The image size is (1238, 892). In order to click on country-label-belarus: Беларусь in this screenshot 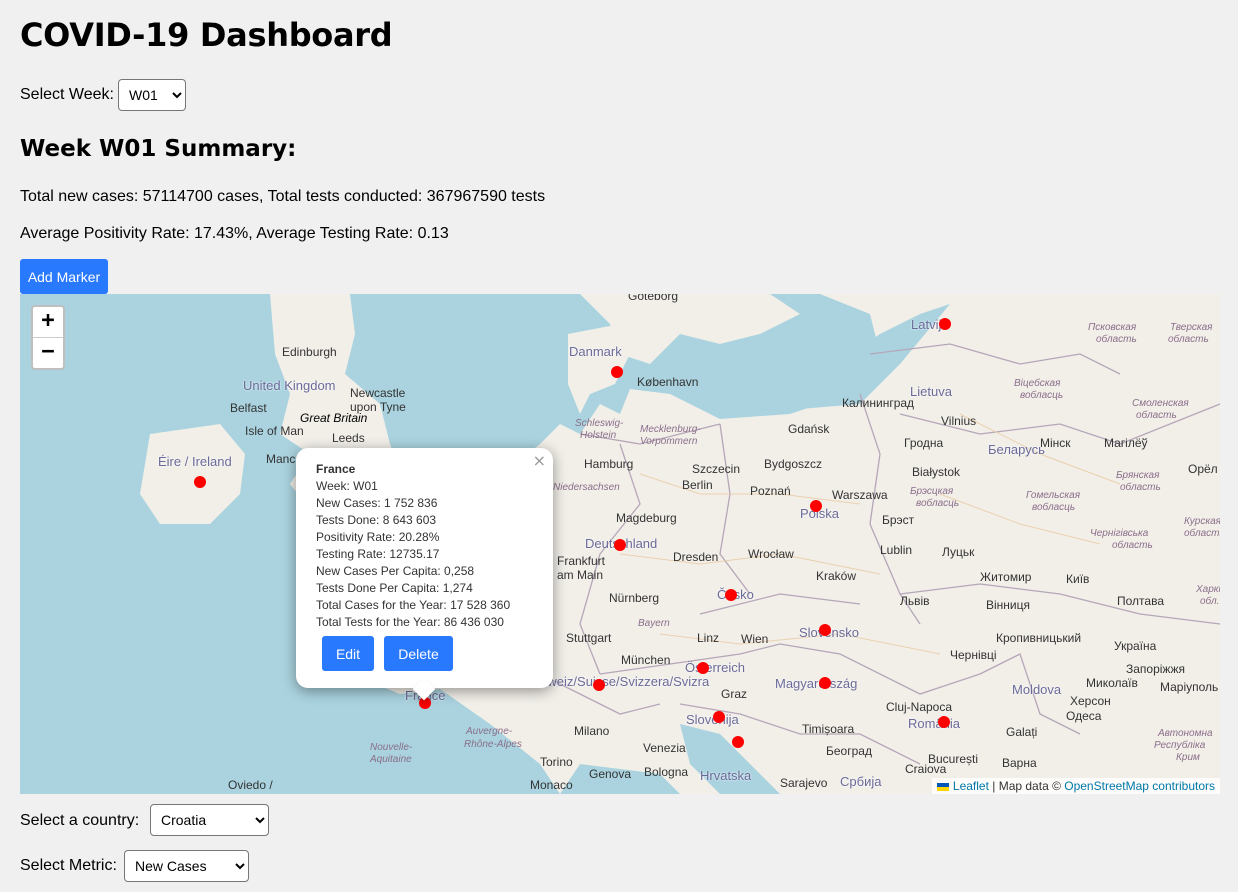, I will do `click(1016, 449)`.